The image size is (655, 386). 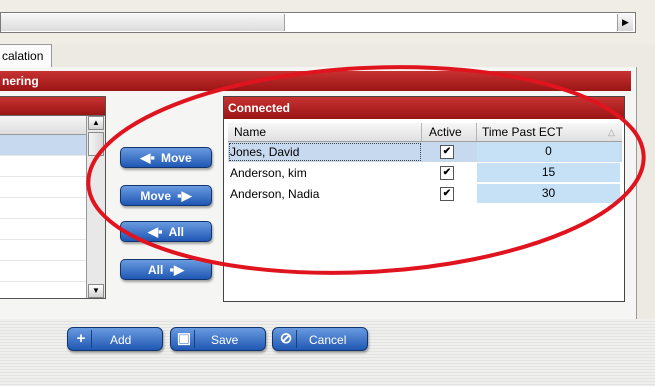 I want to click on row-name: Jones, David, so click(x=265, y=152).